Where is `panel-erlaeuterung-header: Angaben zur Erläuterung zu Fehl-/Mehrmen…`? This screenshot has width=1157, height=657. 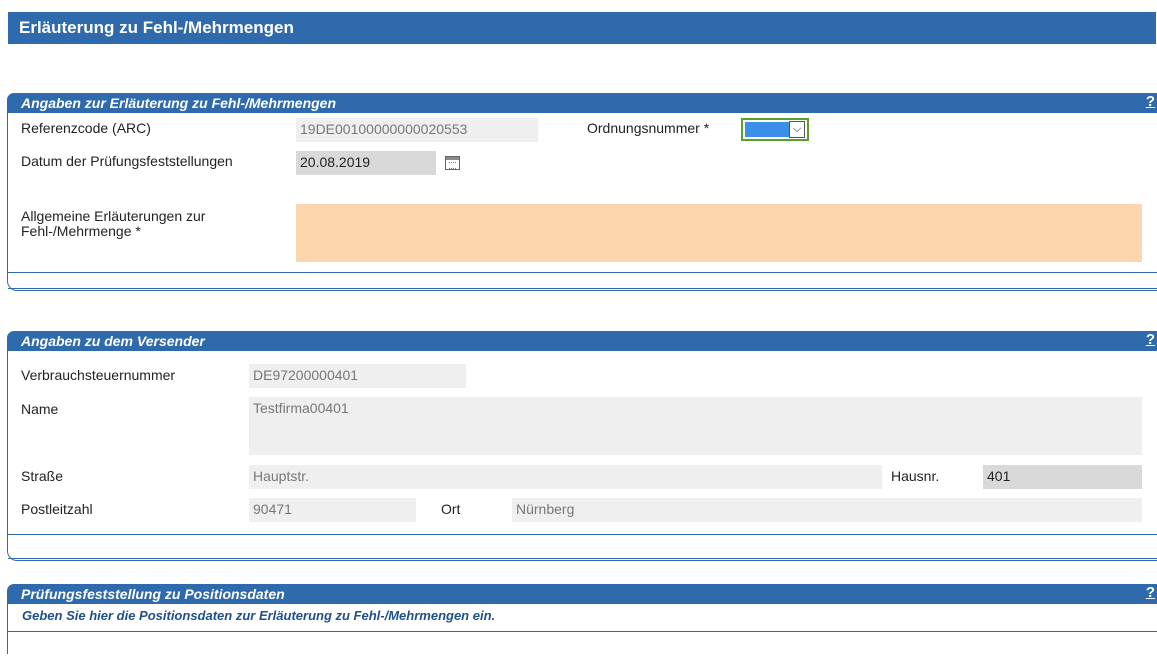 panel-erlaeuterung-header: Angaben zur Erläuterung zu Fehl-/Mehrmen… is located at coordinates (582, 103).